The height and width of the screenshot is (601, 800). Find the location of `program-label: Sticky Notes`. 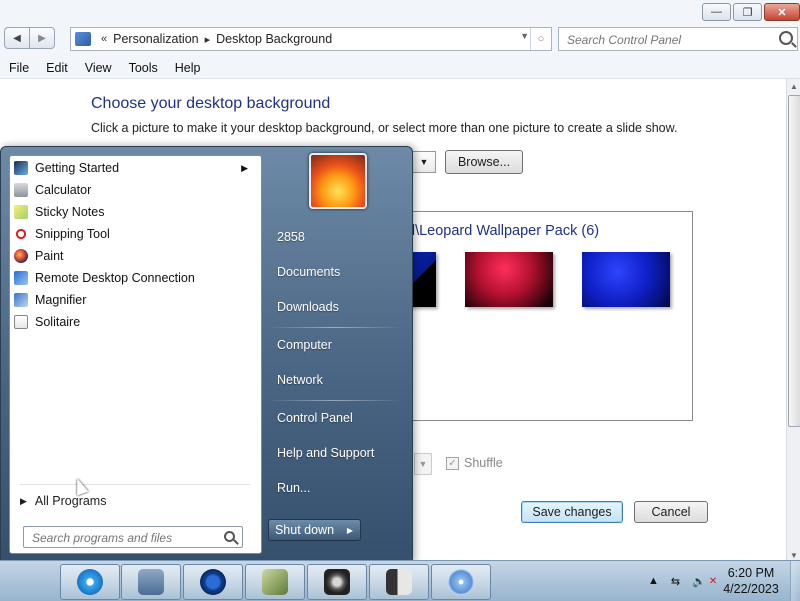

program-label: Sticky Notes is located at coordinates (70, 212).